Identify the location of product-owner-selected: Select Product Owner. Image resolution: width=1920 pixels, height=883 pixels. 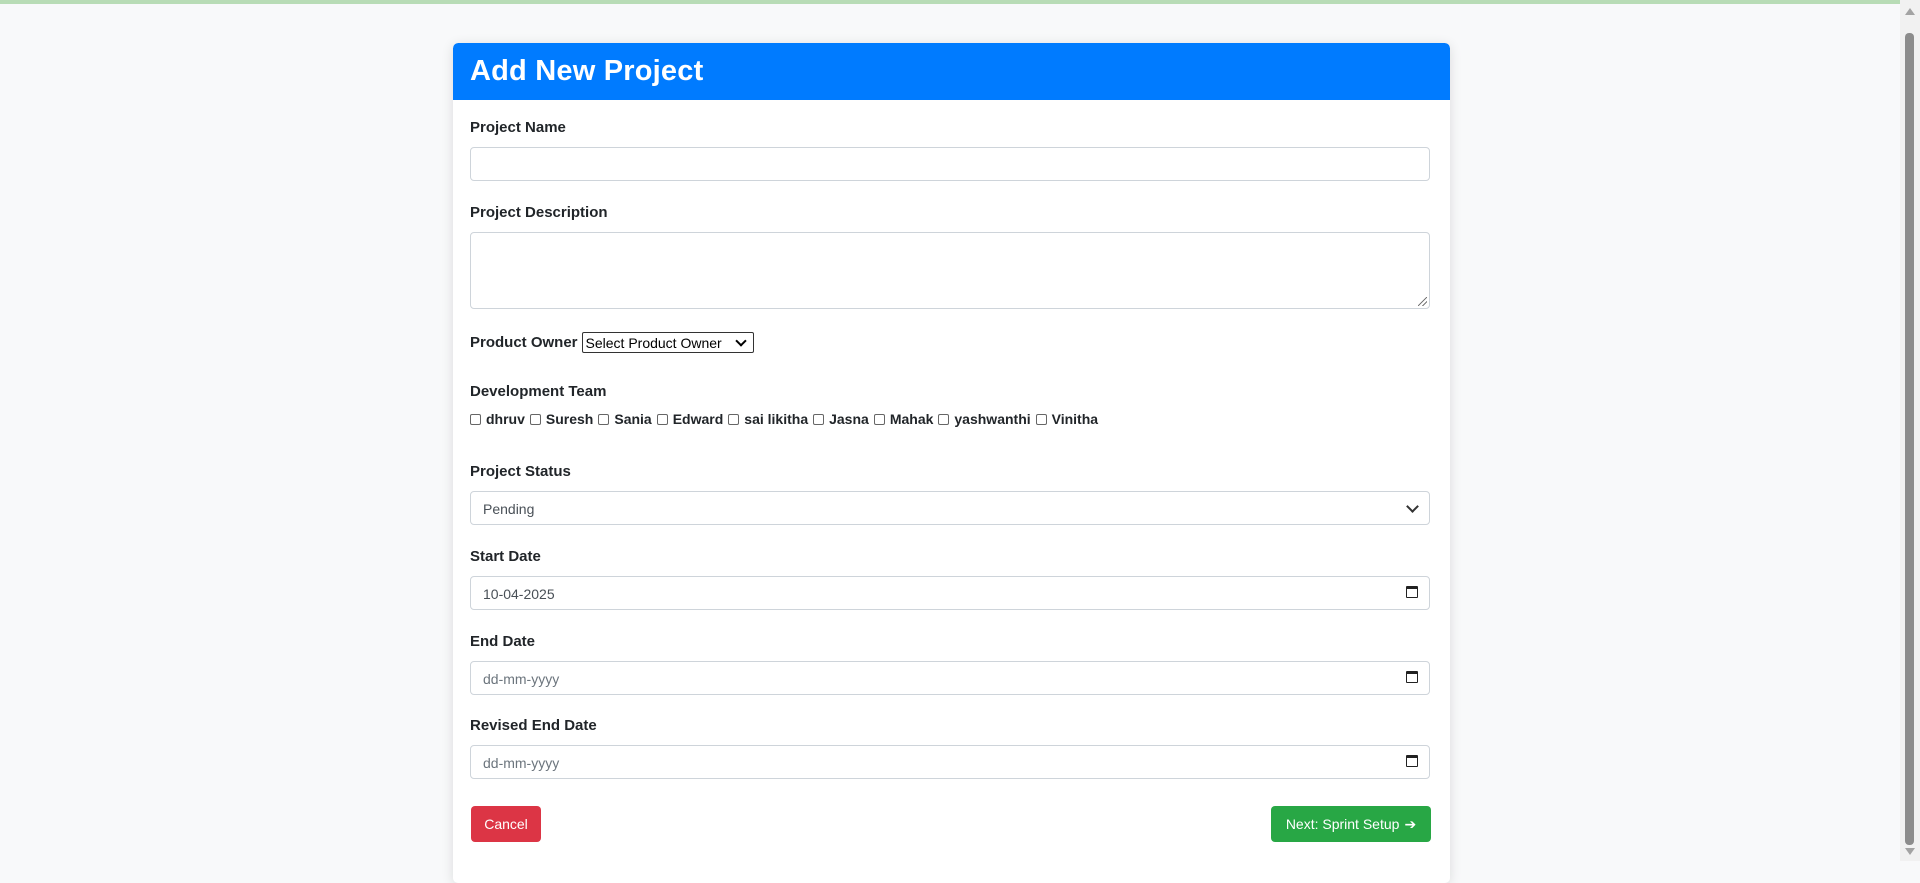
(653, 343).